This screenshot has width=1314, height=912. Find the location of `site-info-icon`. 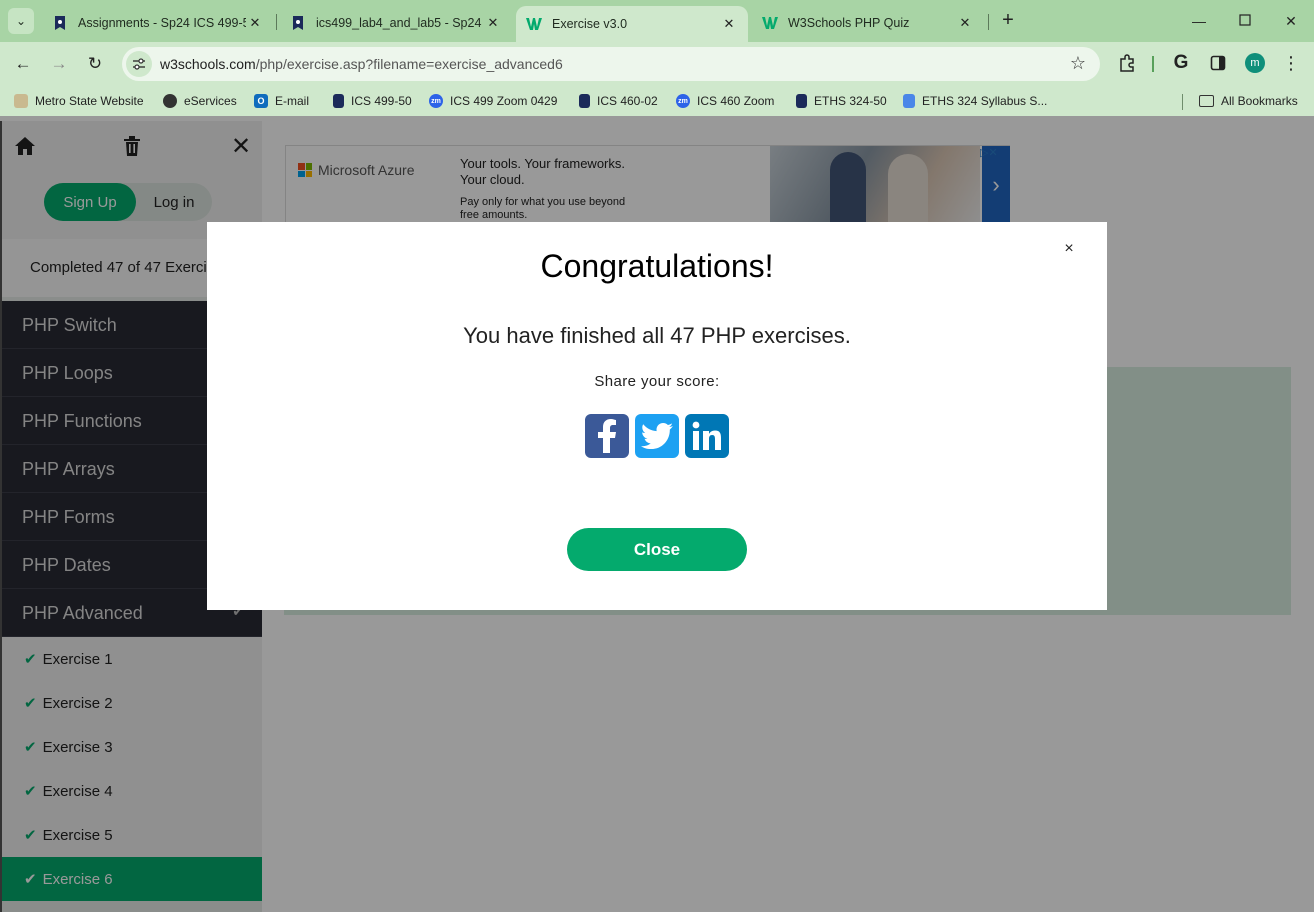

site-info-icon is located at coordinates (139, 64).